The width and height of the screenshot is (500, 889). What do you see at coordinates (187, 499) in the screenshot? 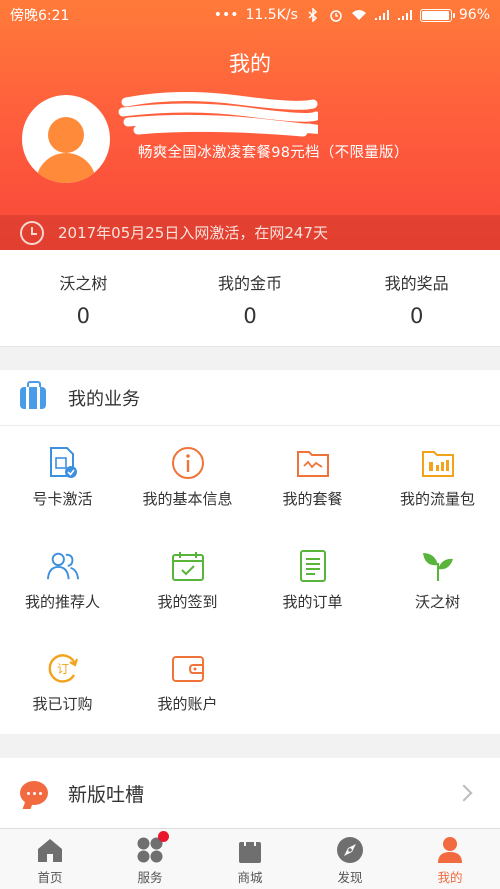
I see `grid-item-label: 我的基本信息` at bounding box center [187, 499].